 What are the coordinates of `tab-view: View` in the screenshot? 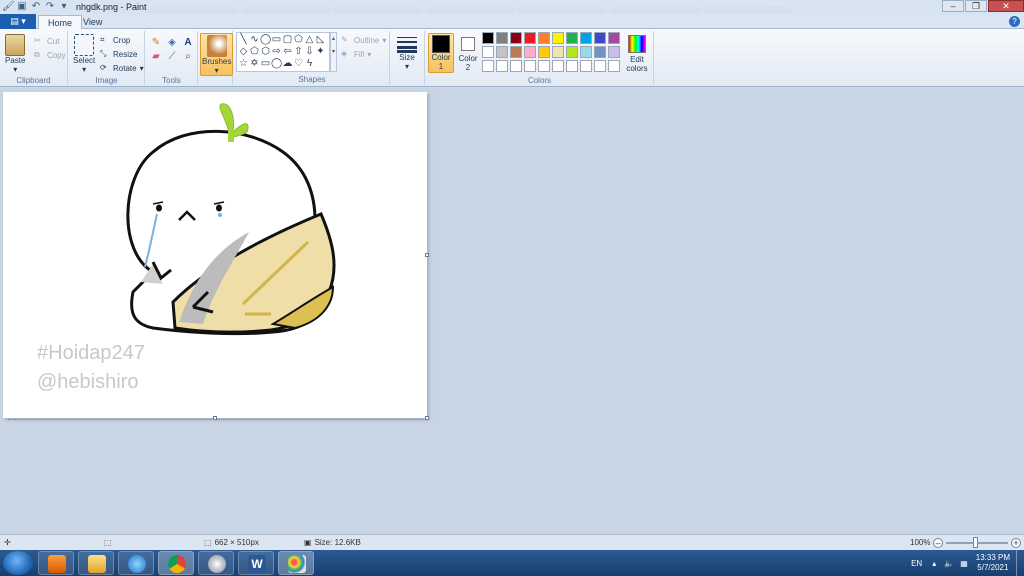 It's located at (92, 22).